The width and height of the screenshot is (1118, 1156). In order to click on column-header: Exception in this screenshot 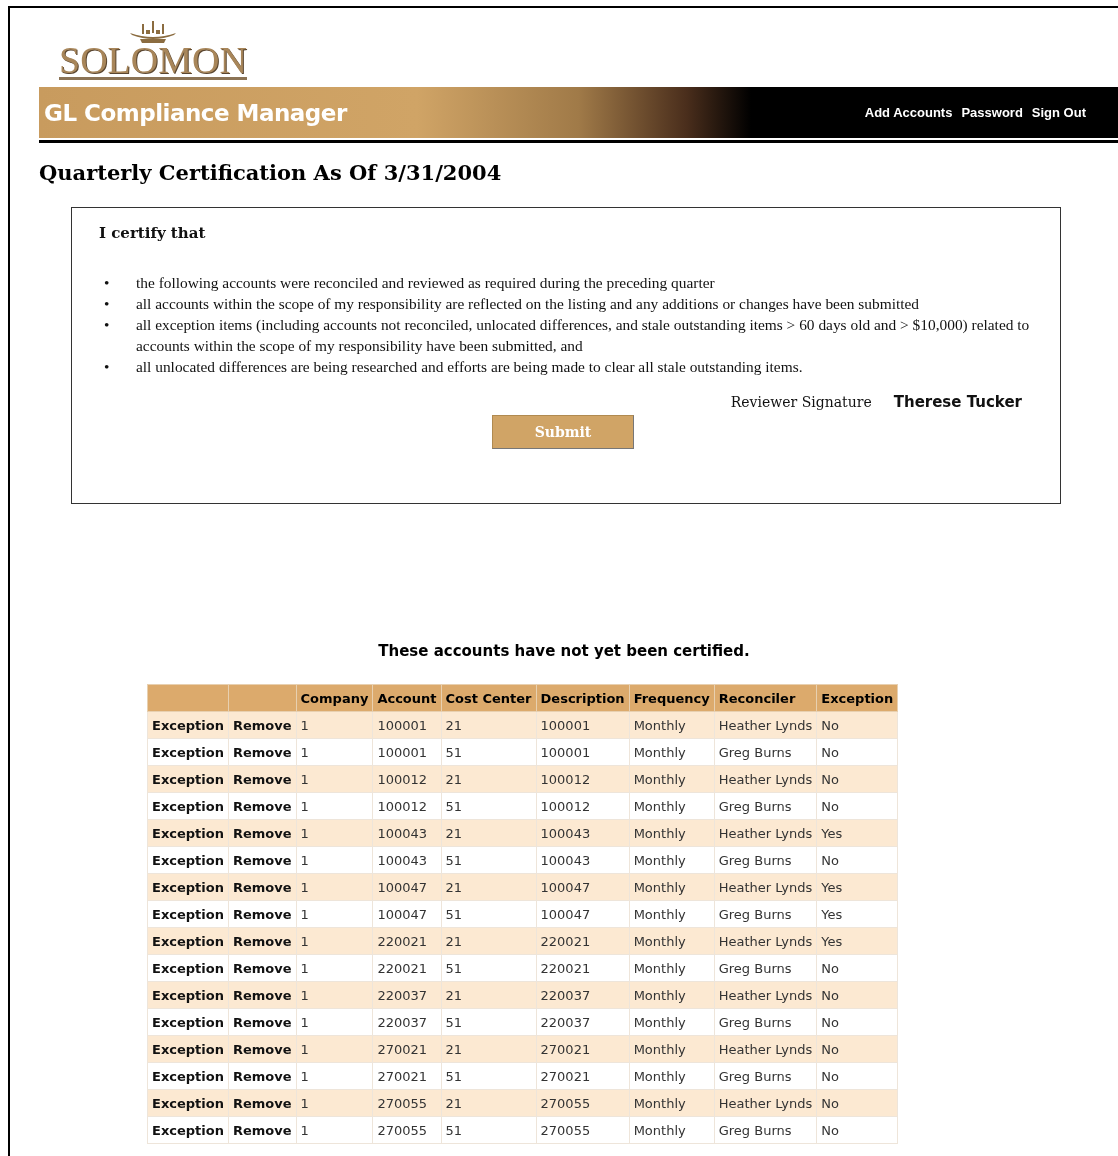, I will do `click(857, 698)`.